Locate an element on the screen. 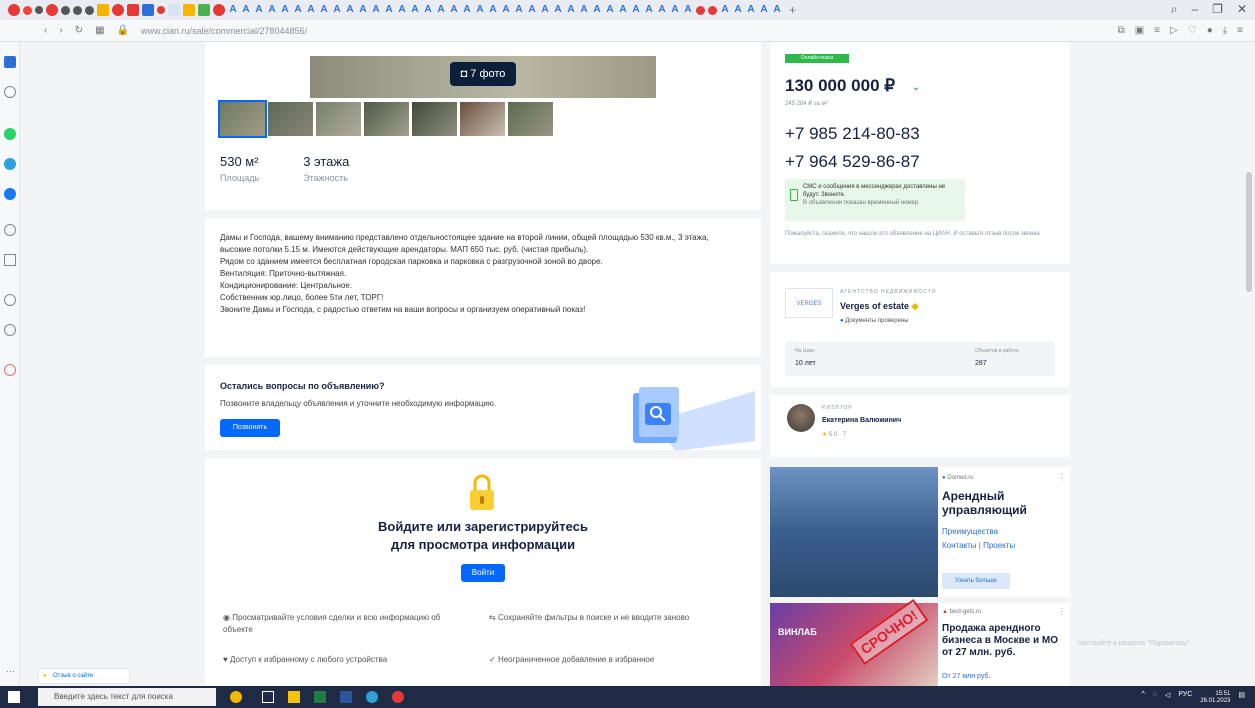 The width and height of the screenshot is (1255, 708). opera-logo-icon is located at coordinates (14, 10).